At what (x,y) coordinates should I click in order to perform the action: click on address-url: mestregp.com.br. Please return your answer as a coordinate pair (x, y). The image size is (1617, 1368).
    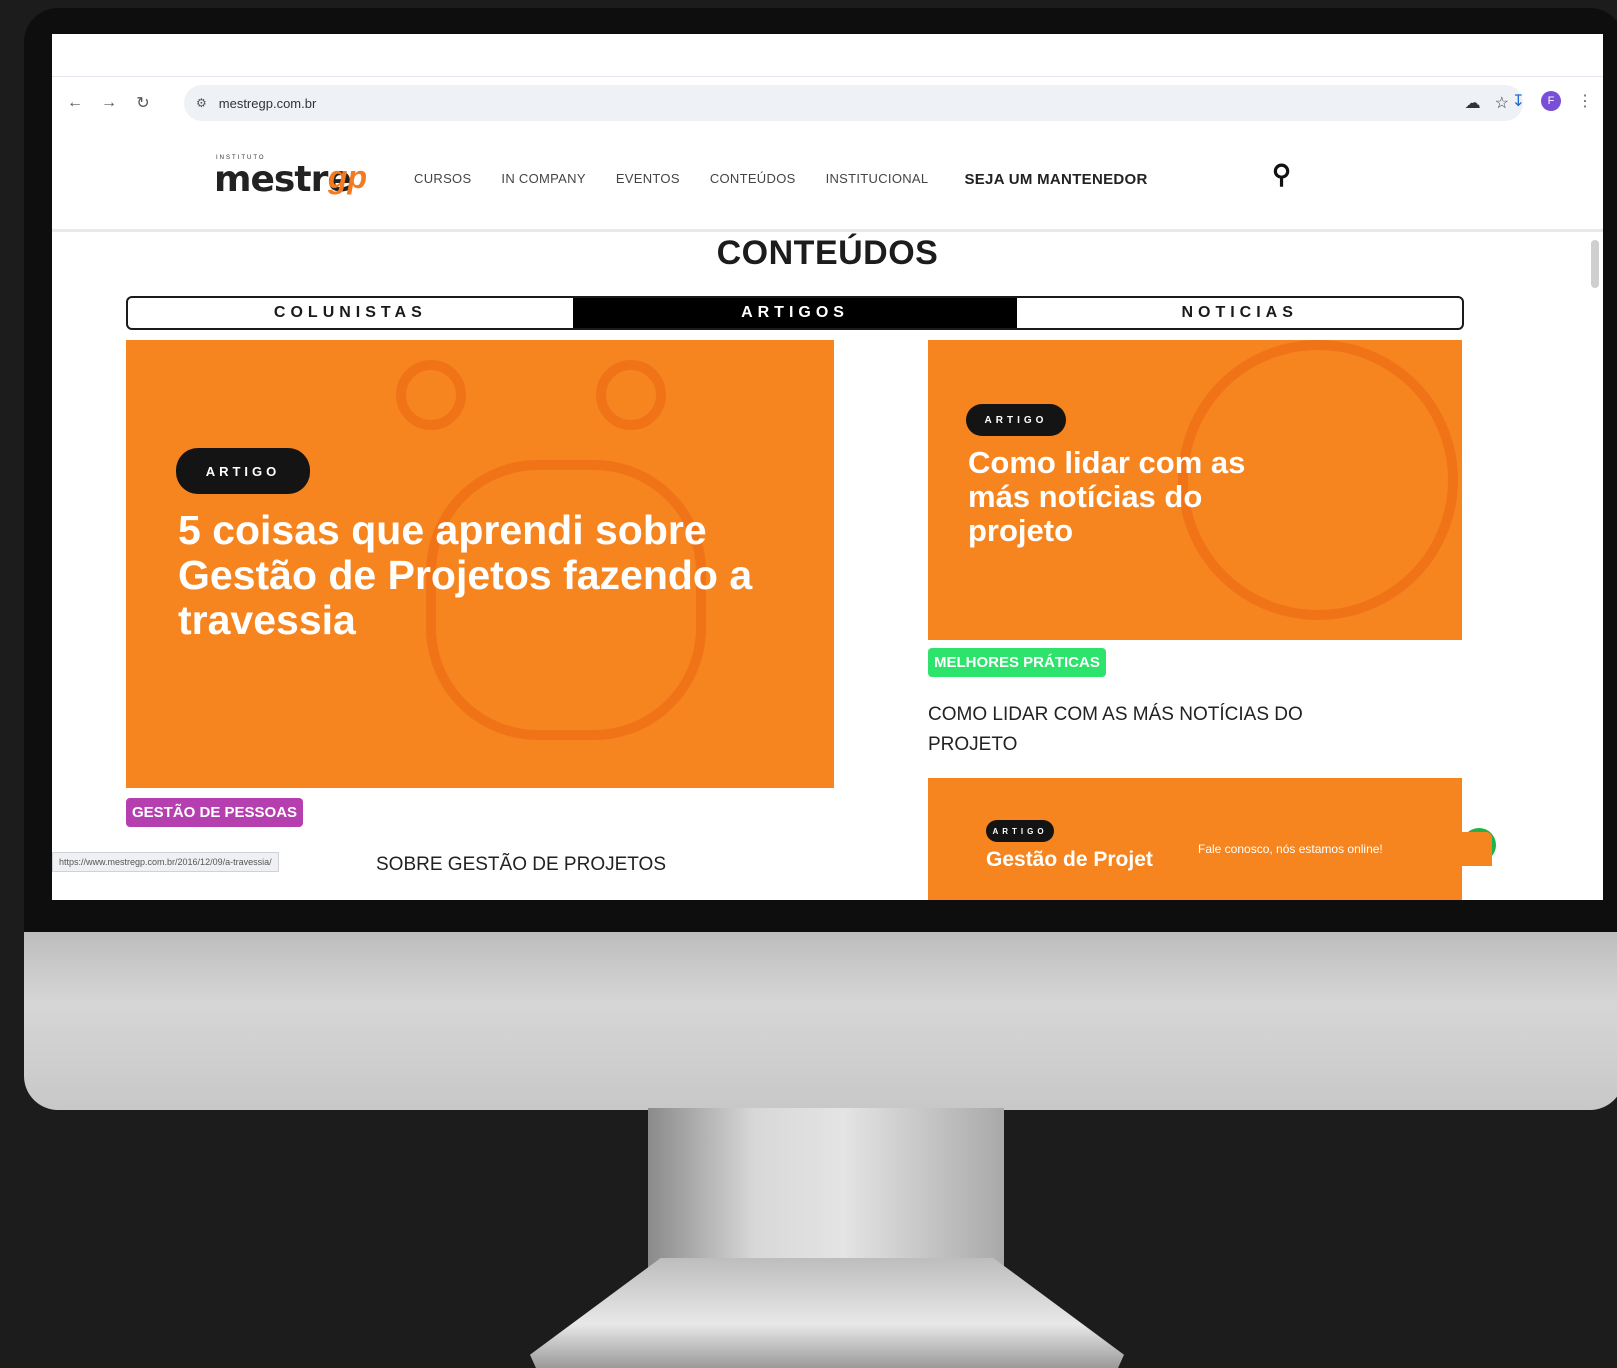
    Looking at the image, I should click on (268, 103).